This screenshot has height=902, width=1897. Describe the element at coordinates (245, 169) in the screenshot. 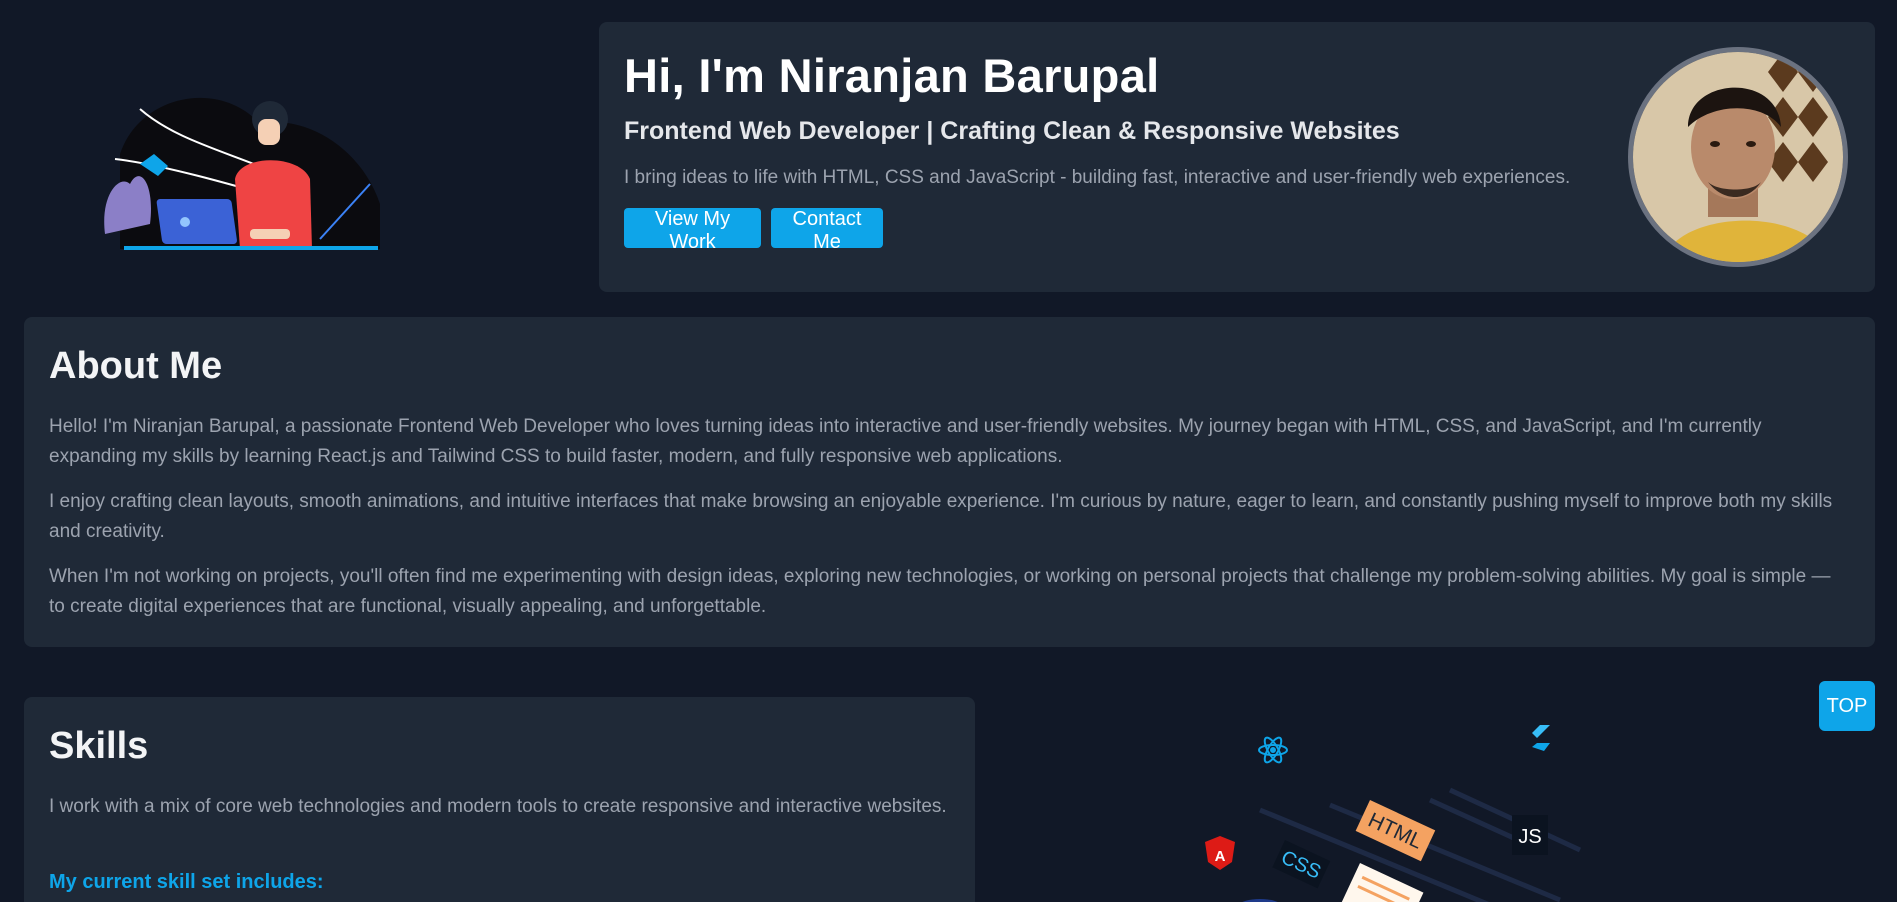

I see `developer-illustration` at that location.